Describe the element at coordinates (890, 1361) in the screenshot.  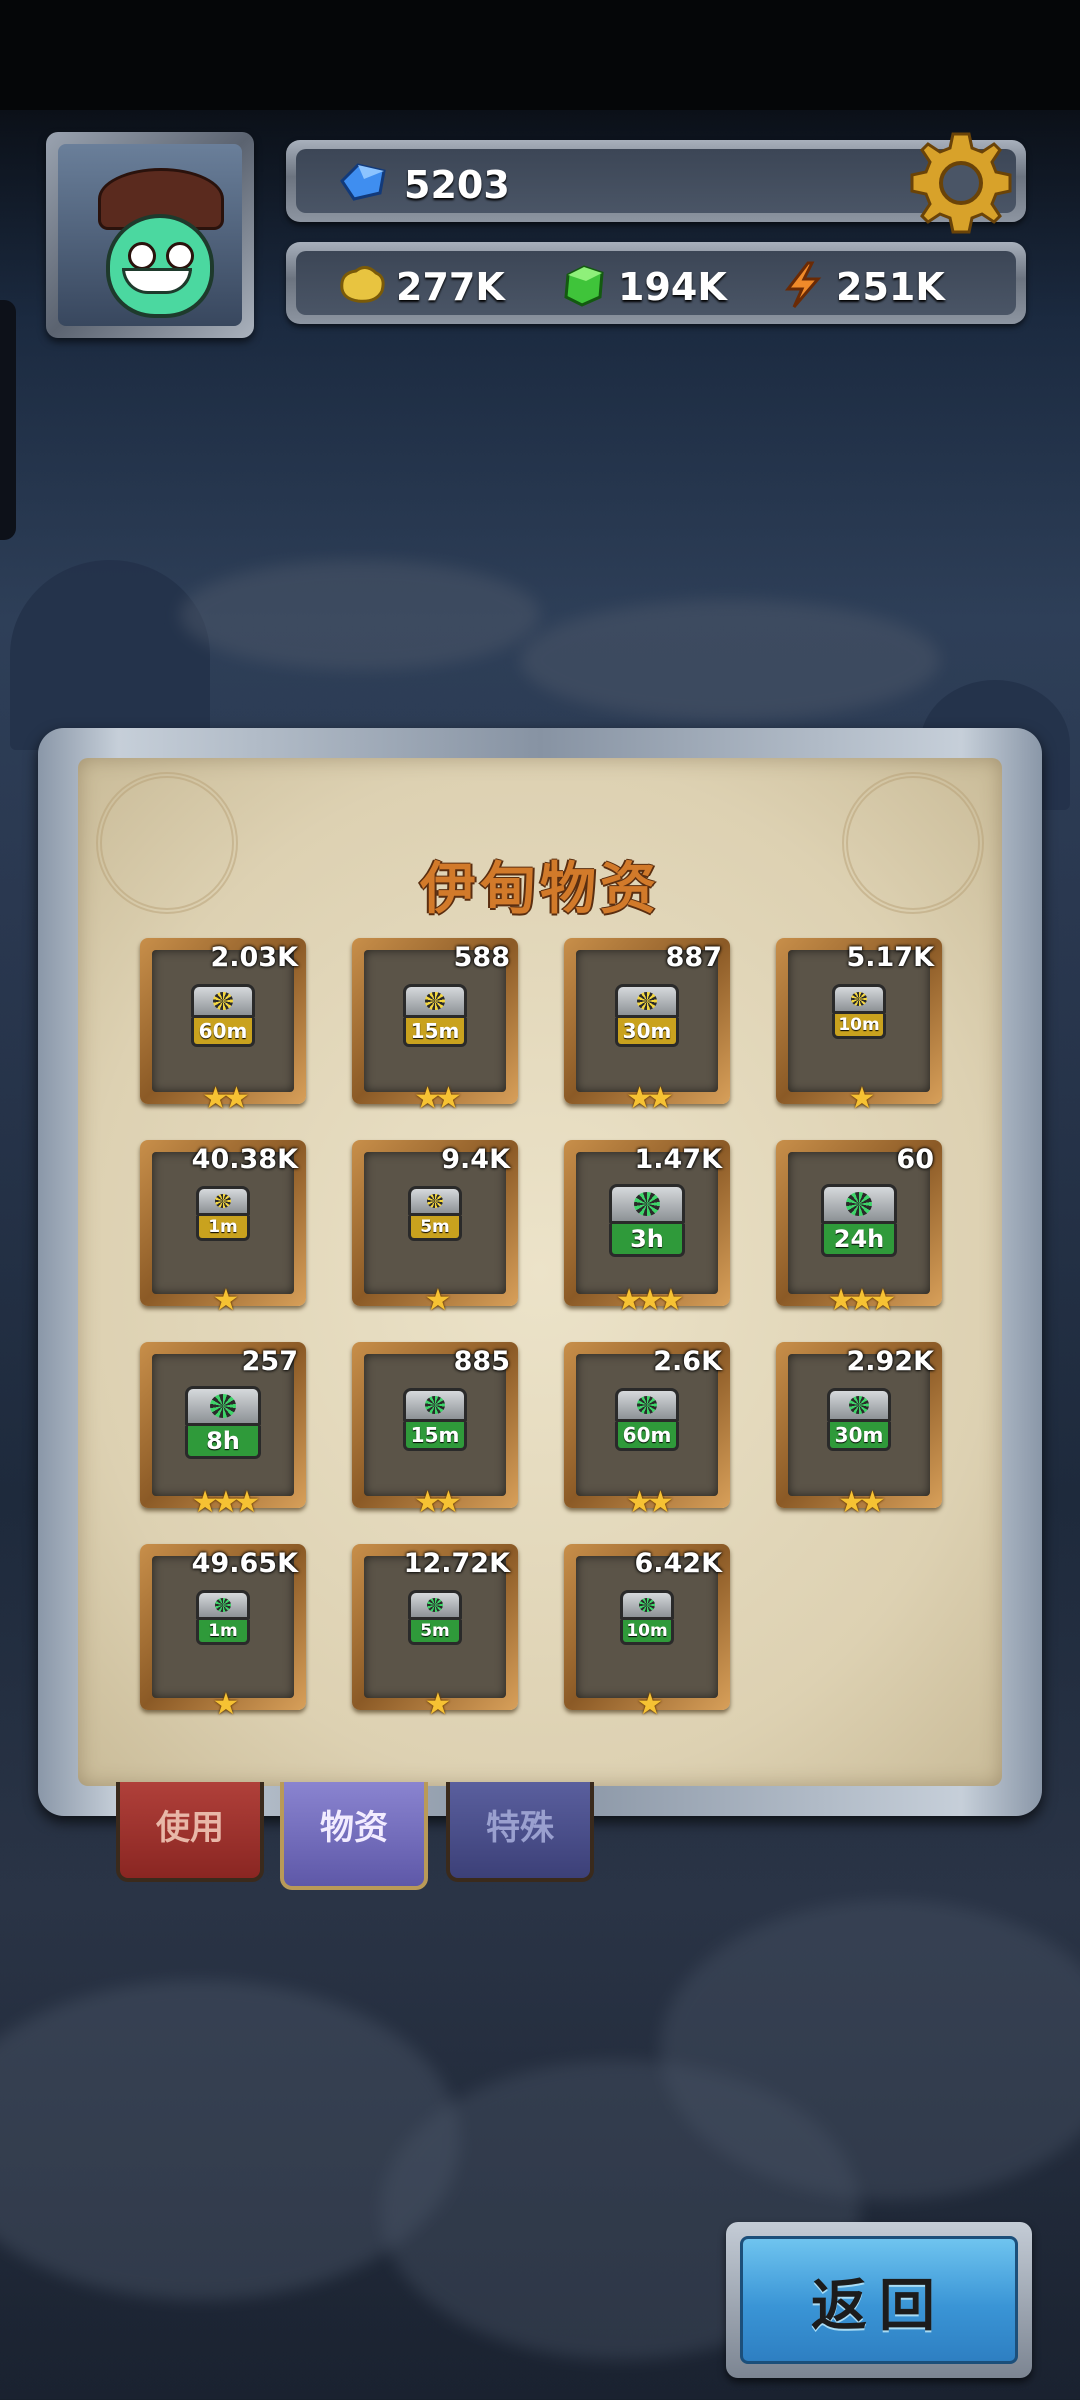
I see `item-count: 2.92K` at that location.